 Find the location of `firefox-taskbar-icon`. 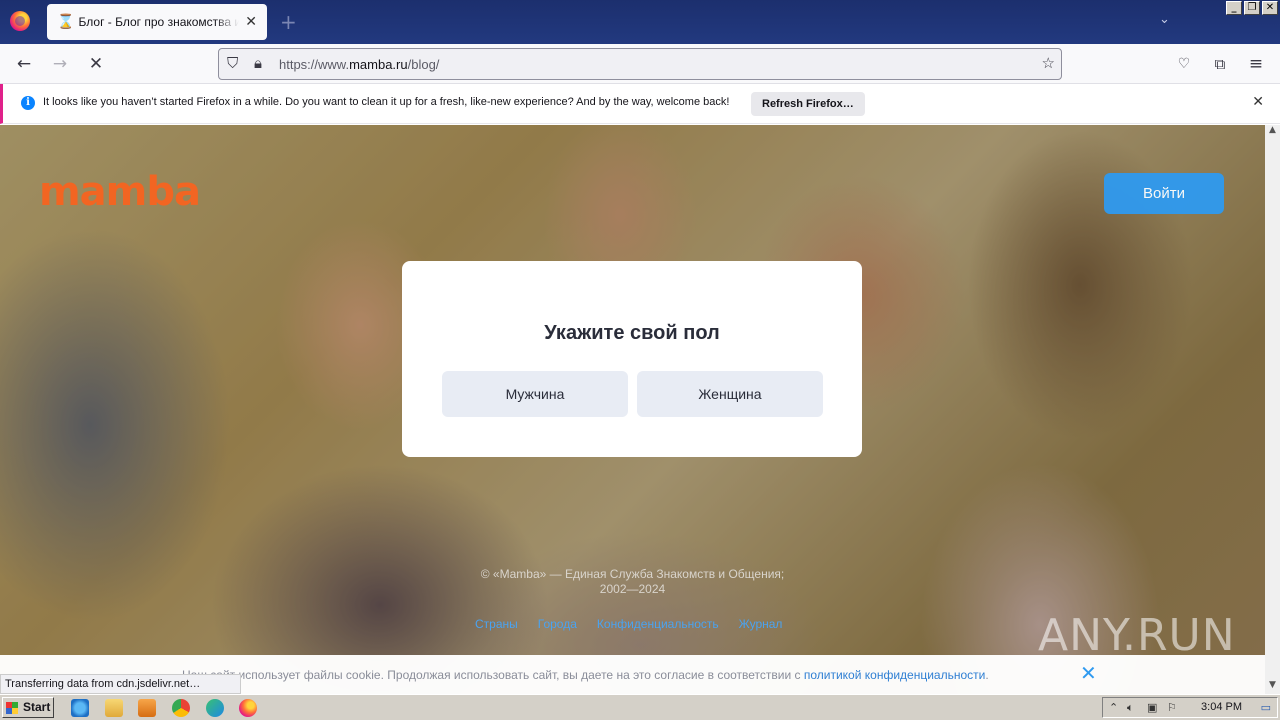

firefox-taskbar-icon is located at coordinates (248, 708).